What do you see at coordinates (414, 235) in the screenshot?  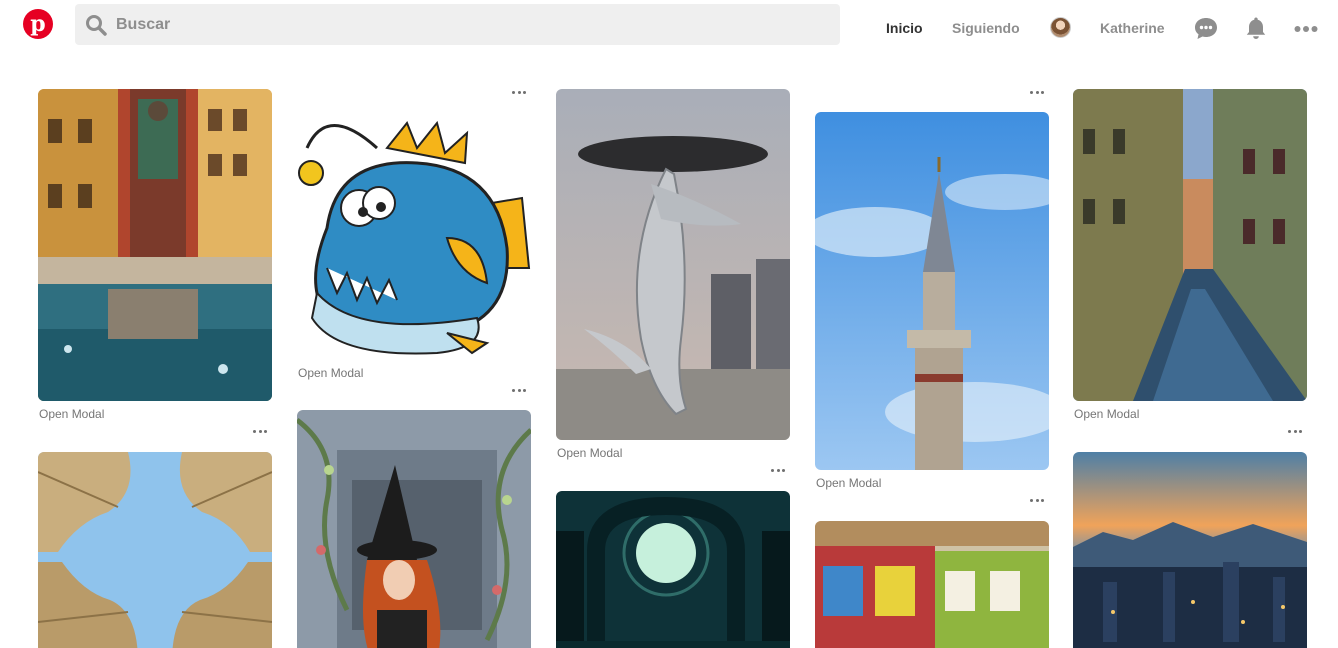 I see `pin-anglerfish-image` at bounding box center [414, 235].